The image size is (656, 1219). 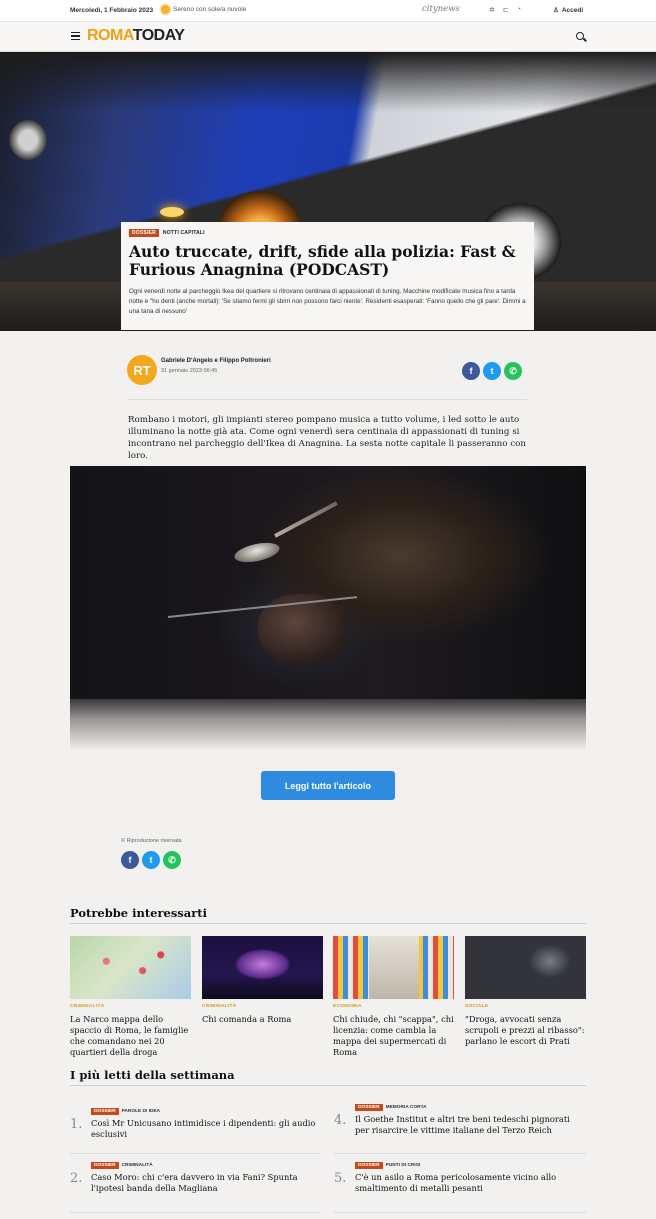 What do you see at coordinates (572, 10) in the screenshot?
I see `login-label: Accedi` at bounding box center [572, 10].